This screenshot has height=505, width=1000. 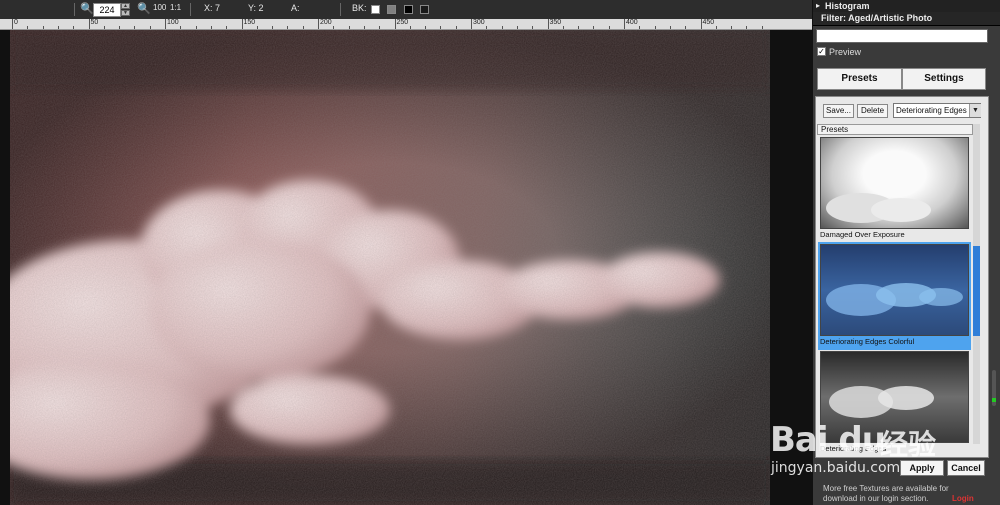 What do you see at coordinates (847, 6) in the screenshot?
I see `histogram-label: Histogram` at bounding box center [847, 6].